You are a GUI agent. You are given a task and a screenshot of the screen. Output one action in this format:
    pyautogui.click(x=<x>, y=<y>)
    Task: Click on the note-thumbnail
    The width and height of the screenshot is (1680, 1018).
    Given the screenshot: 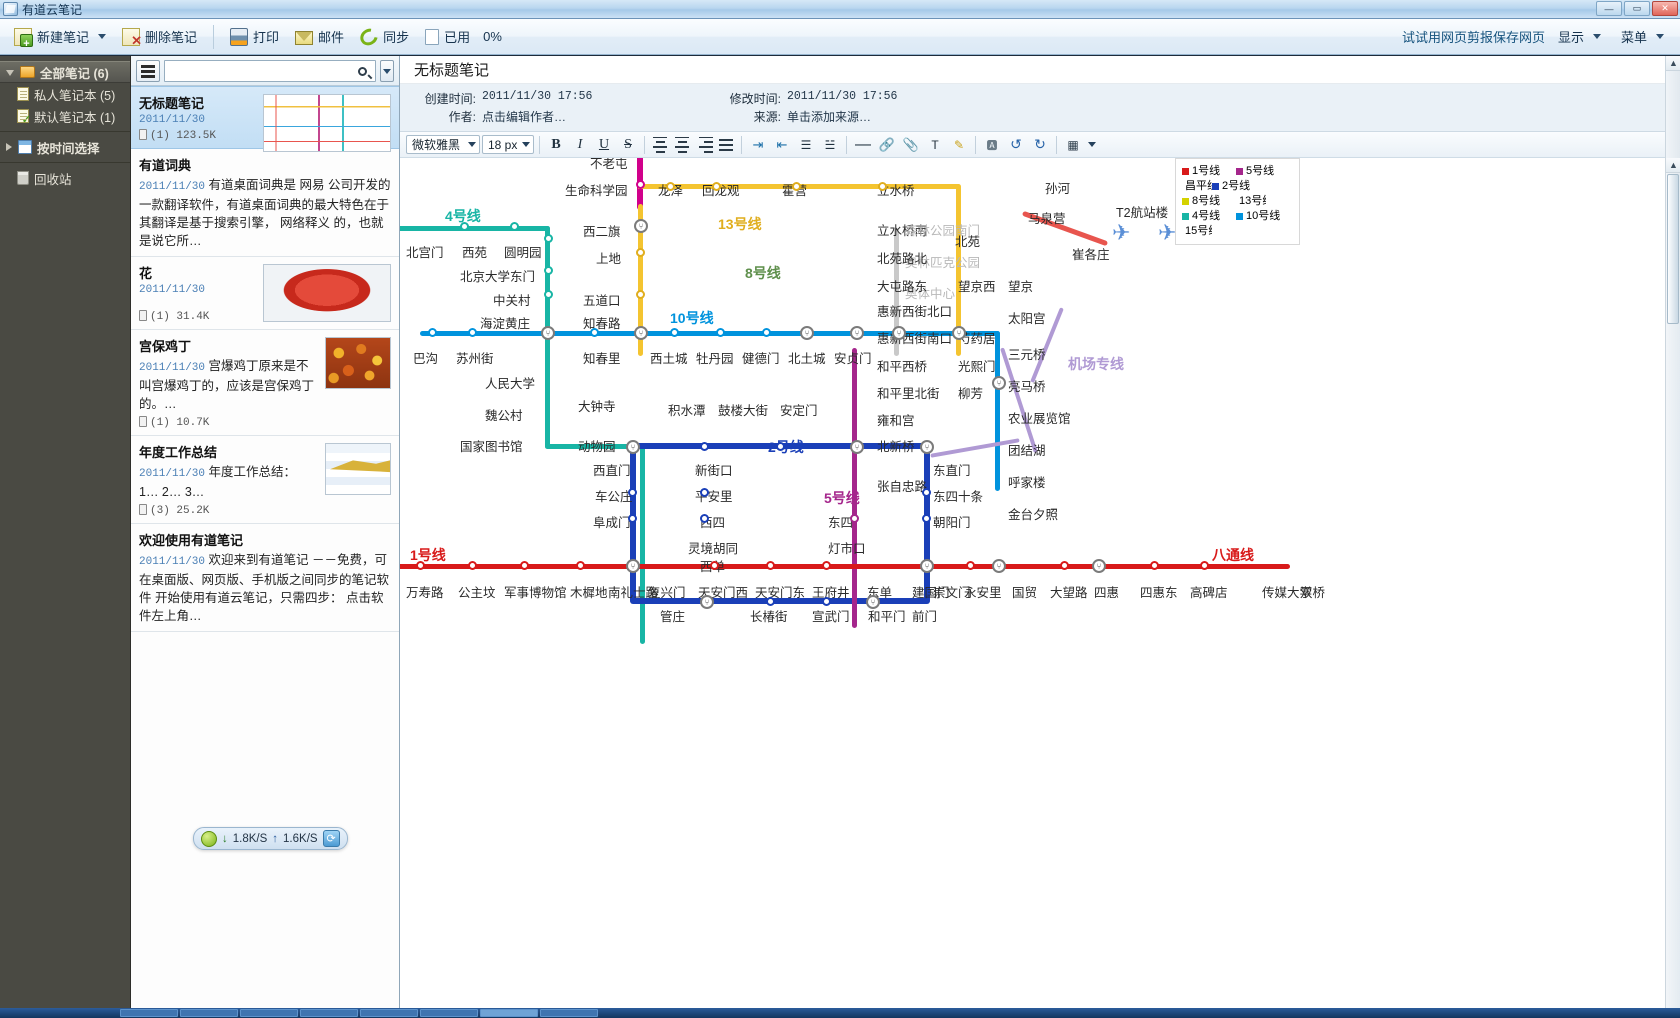 What is the action you would take?
    pyautogui.click(x=327, y=293)
    